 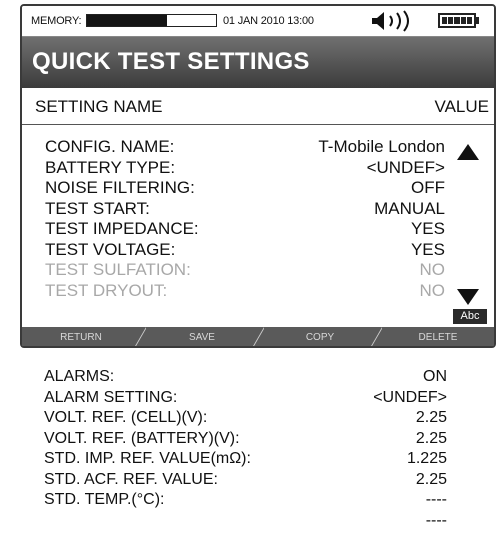 I want to click on header-setting-name: SETTING NAME, so click(x=99, y=106).